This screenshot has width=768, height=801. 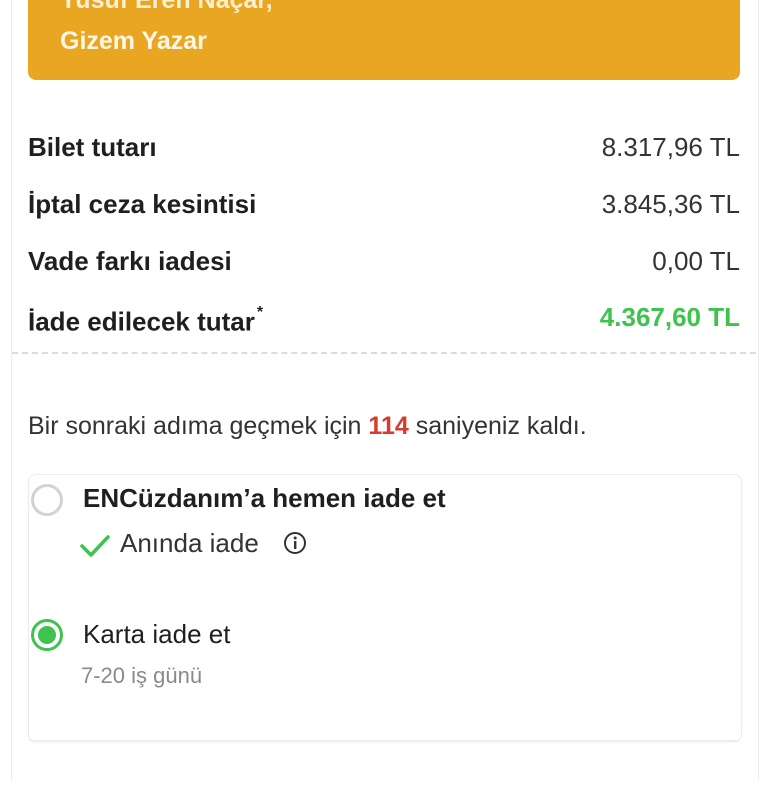 What do you see at coordinates (47, 500) in the screenshot?
I see `wallet-refund-radio` at bounding box center [47, 500].